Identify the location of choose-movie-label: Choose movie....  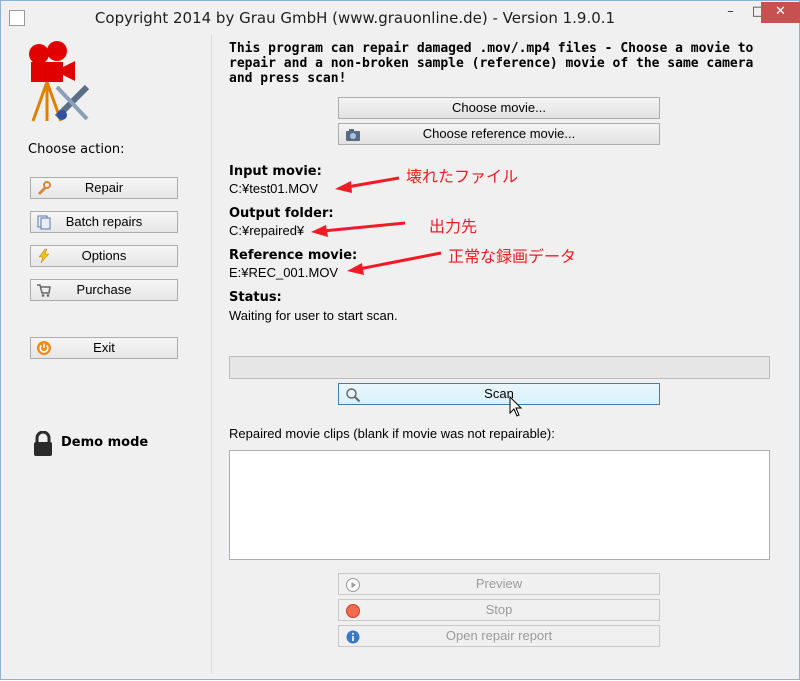
(499, 107).